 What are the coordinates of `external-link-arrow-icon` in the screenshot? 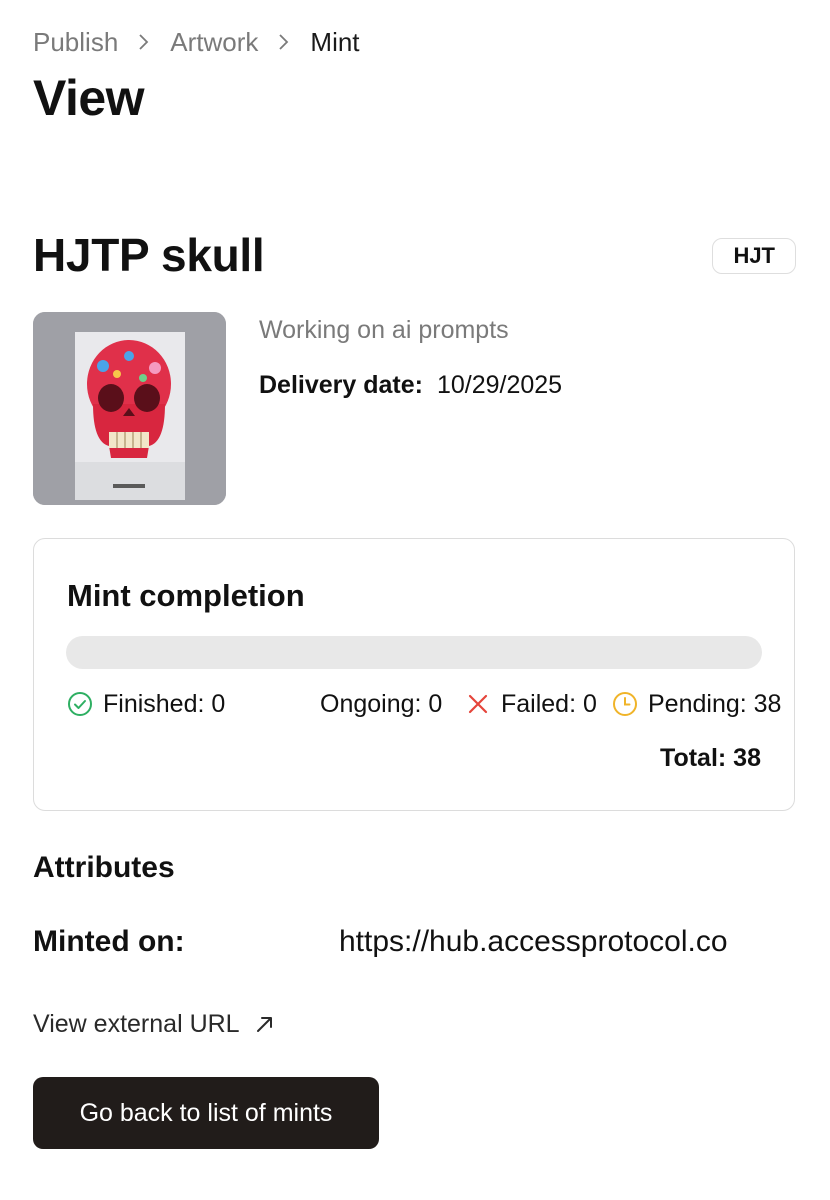 It's located at (264, 1024).